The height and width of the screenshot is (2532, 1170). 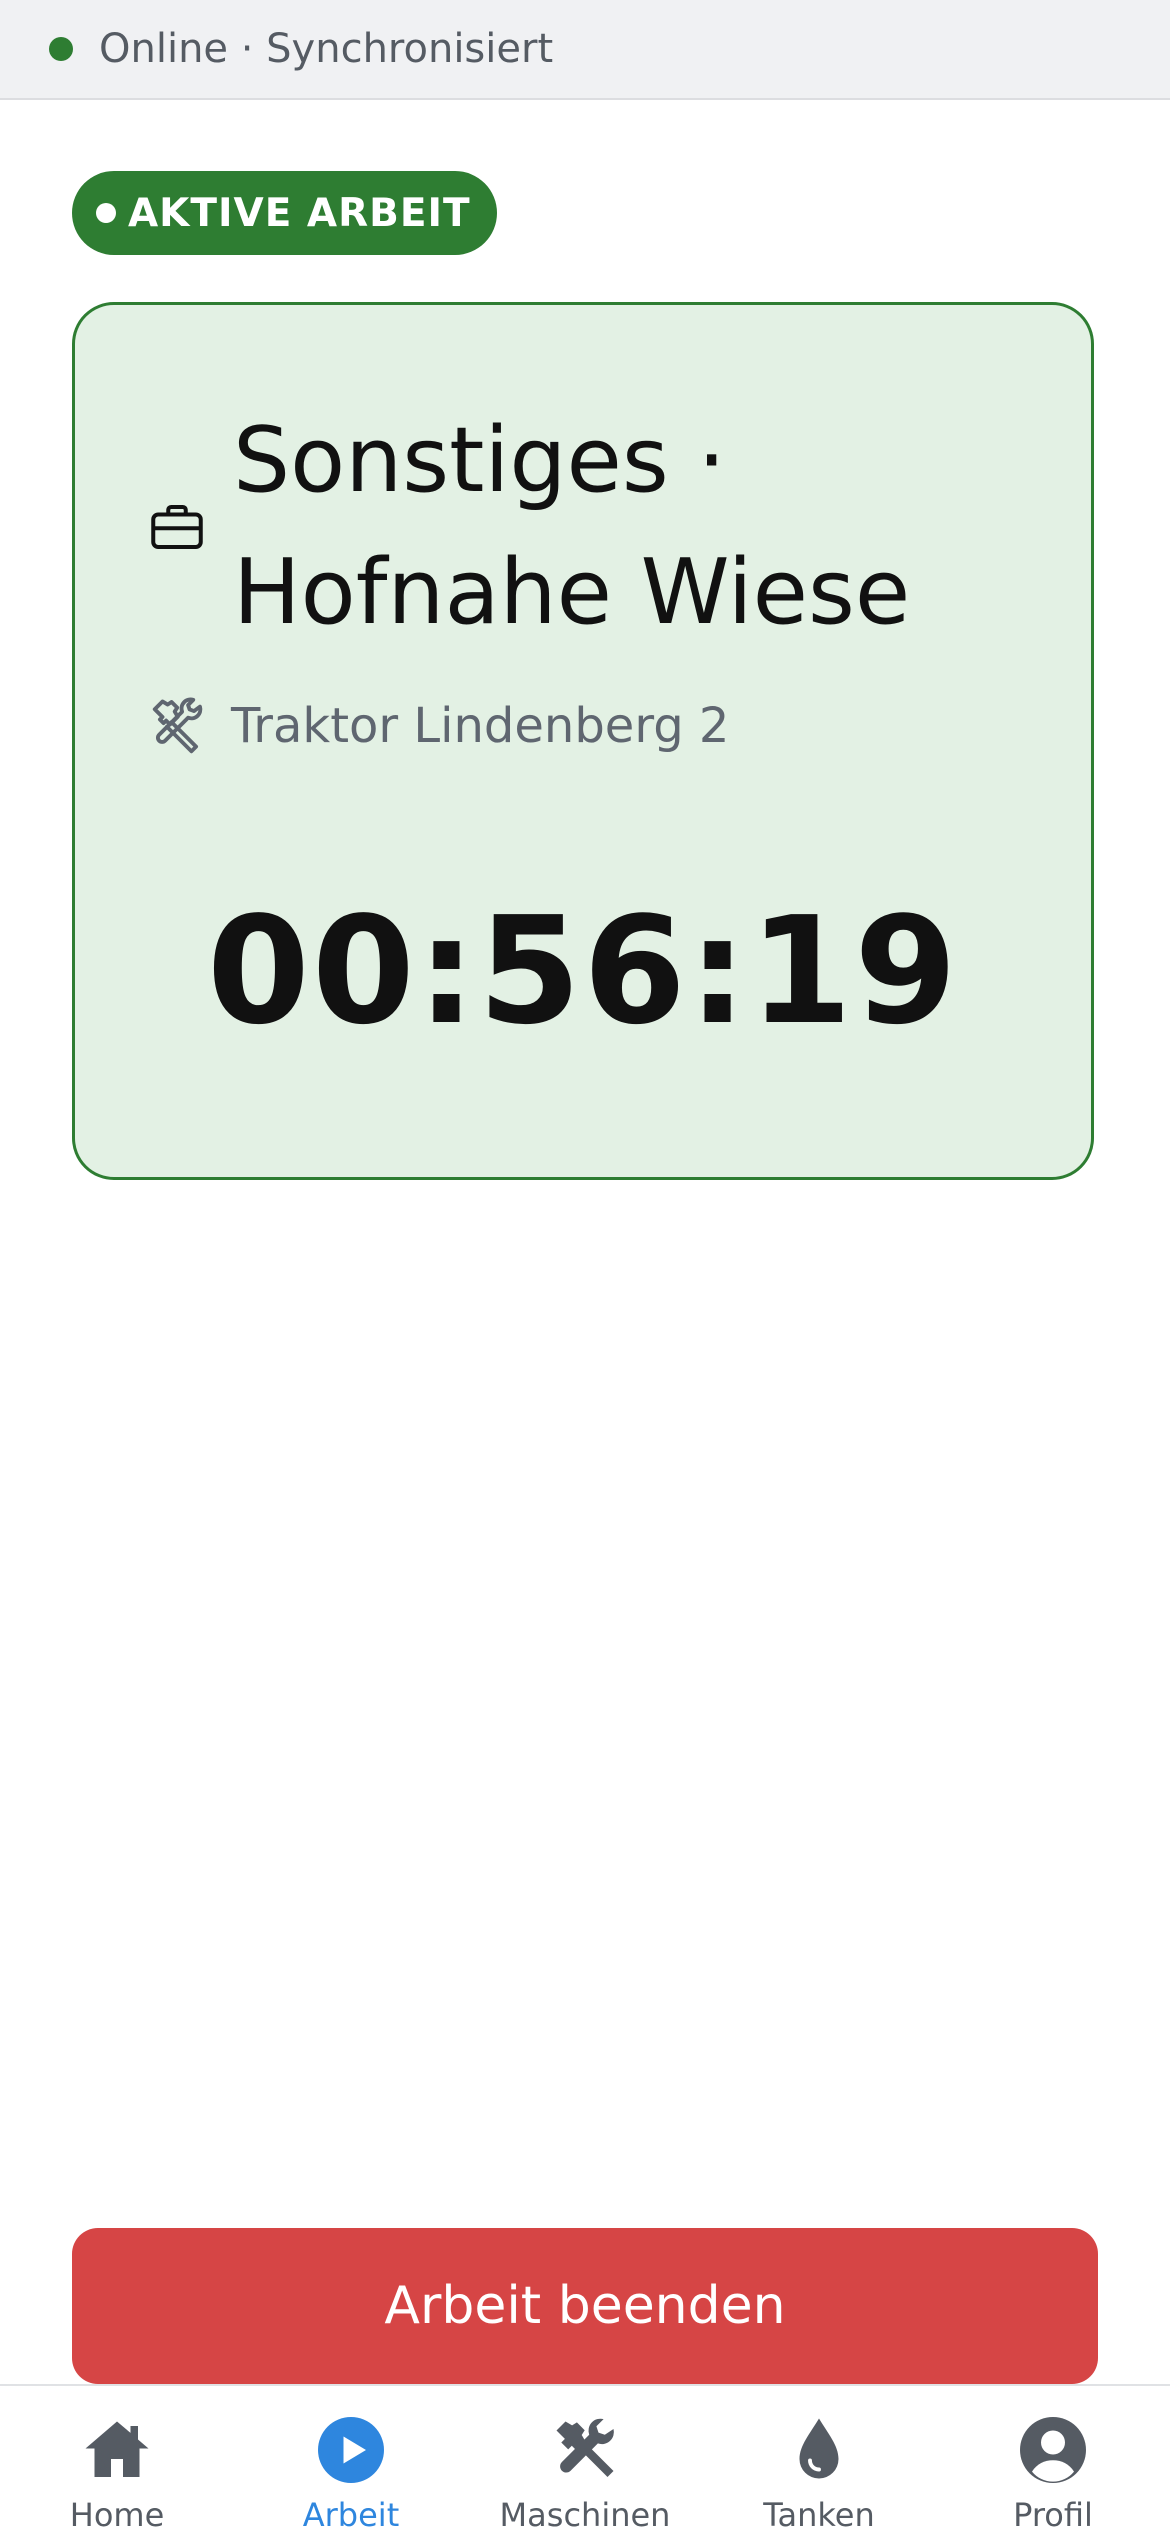 What do you see at coordinates (583, 971) in the screenshot?
I see `work-timer: 00:56:19` at bounding box center [583, 971].